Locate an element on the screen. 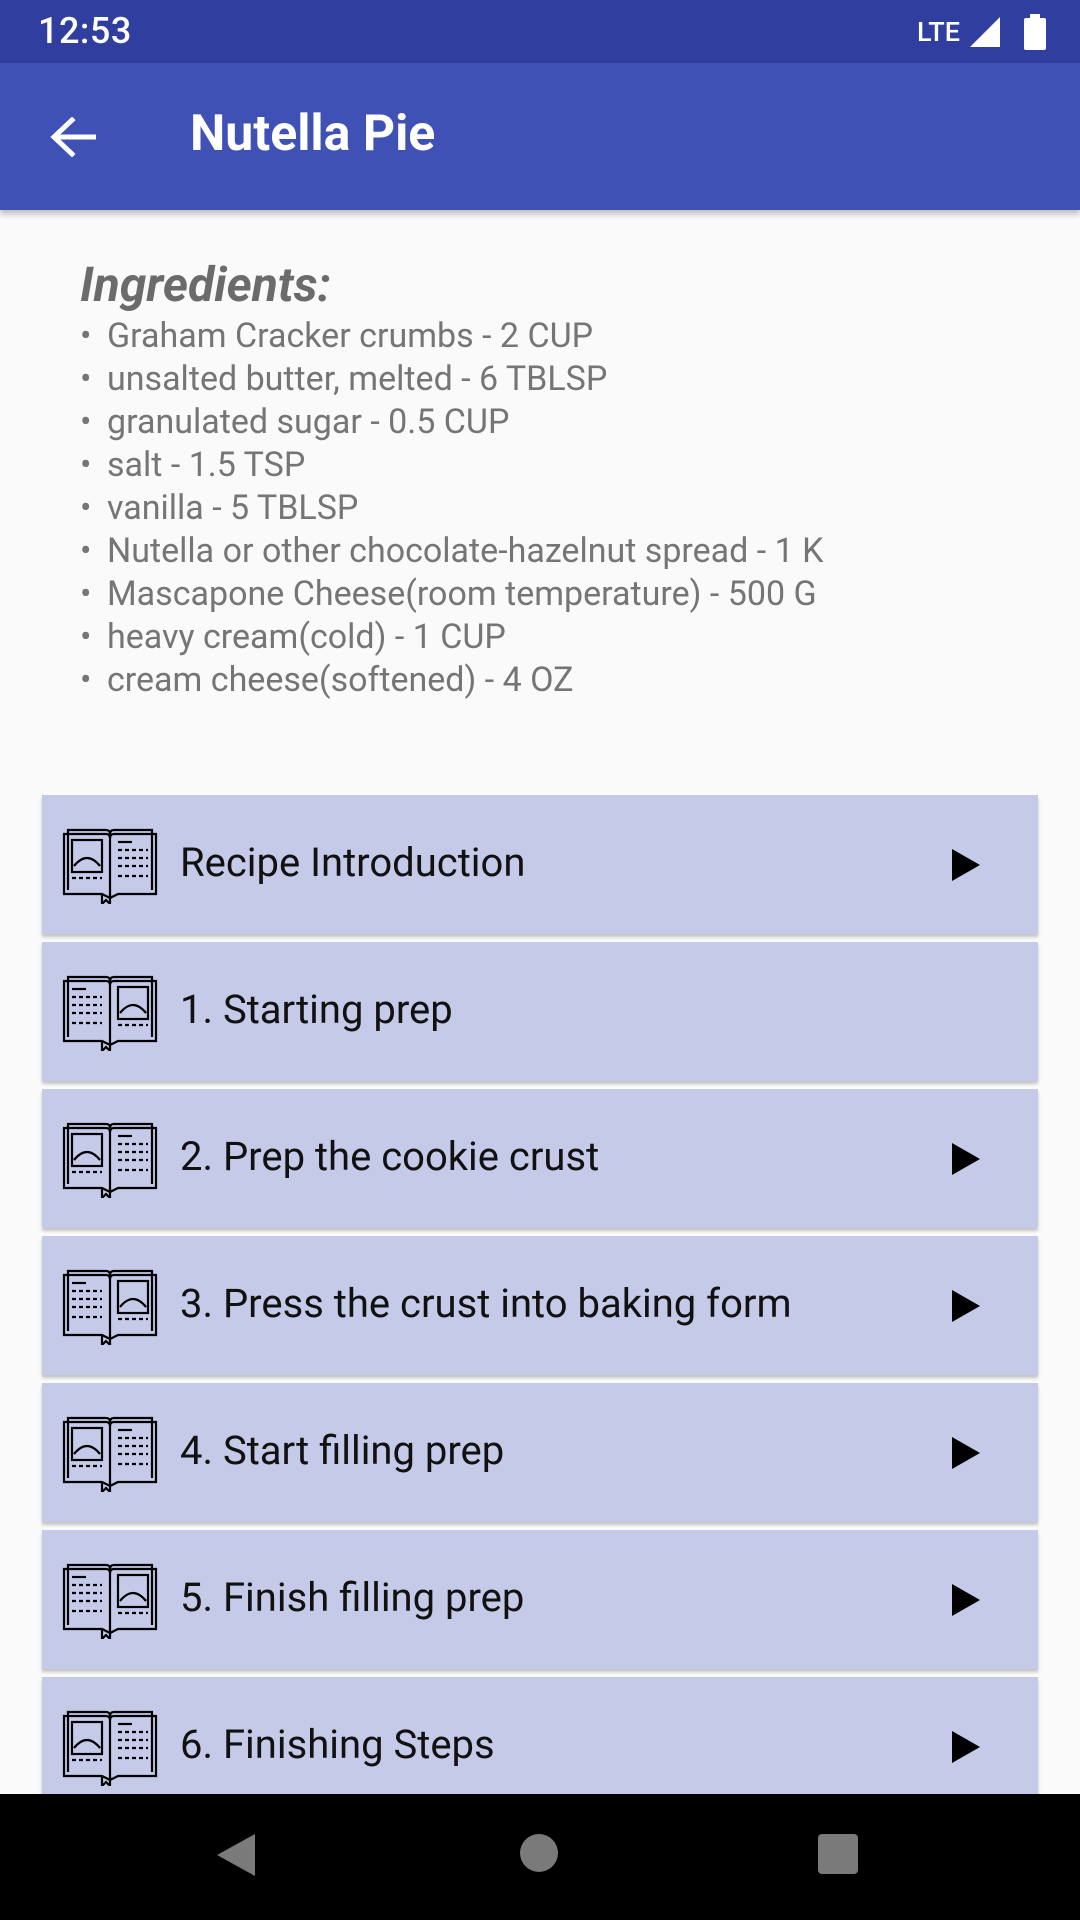 The image size is (1080, 1920). step-item: 3. Press the crust into baking form is located at coordinates (540, 1305).